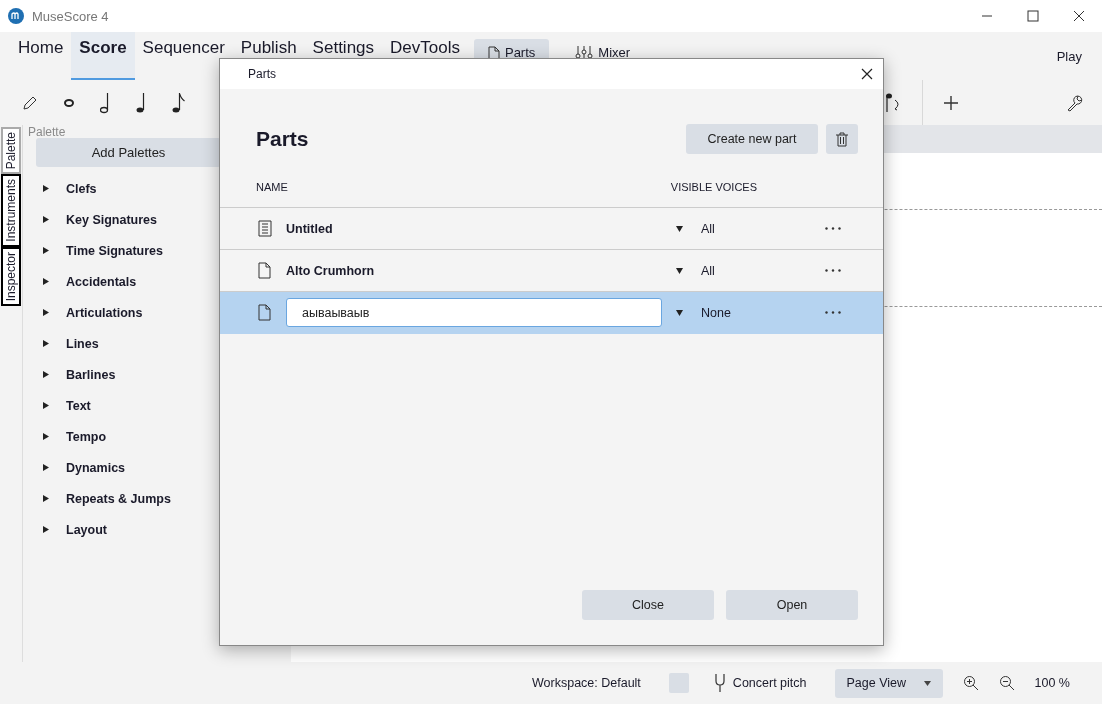  Describe the element at coordinates (111, 219) in the screenshot. I see `palette-item: Key Signatures` at that location.